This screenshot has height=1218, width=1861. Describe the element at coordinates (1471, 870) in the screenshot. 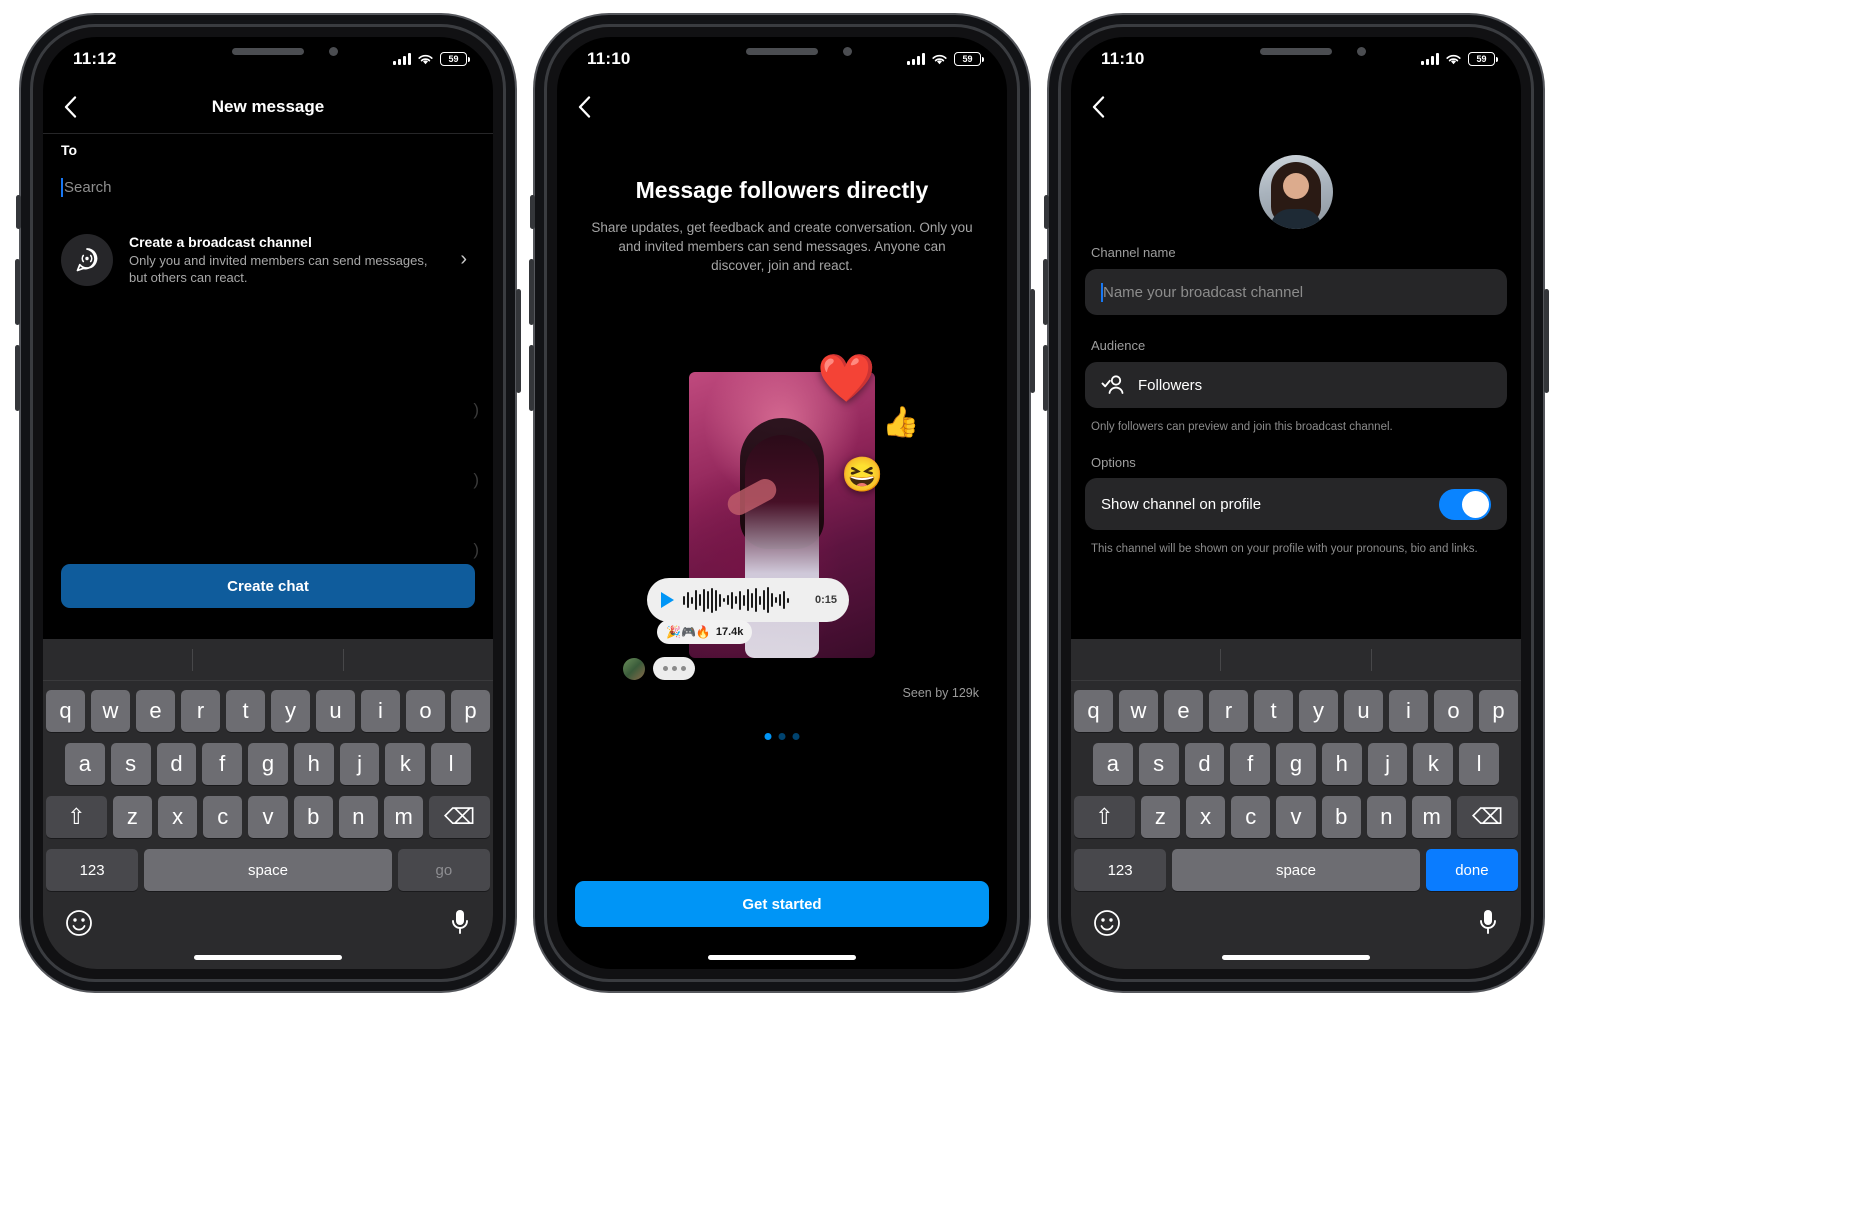

I see `done-key: done` at that location.